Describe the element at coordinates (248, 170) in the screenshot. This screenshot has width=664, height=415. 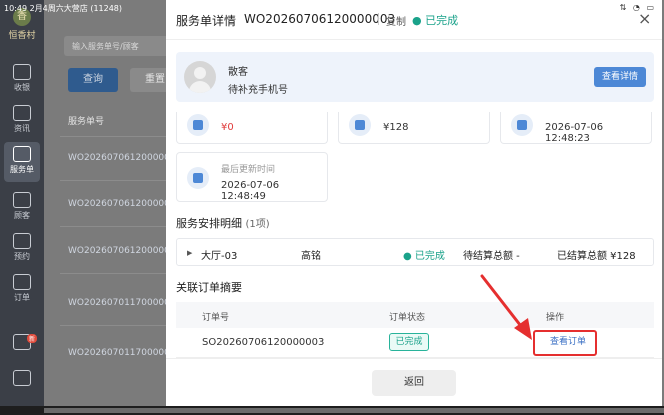
I see `stat-label: 最后更新时间` at that location.